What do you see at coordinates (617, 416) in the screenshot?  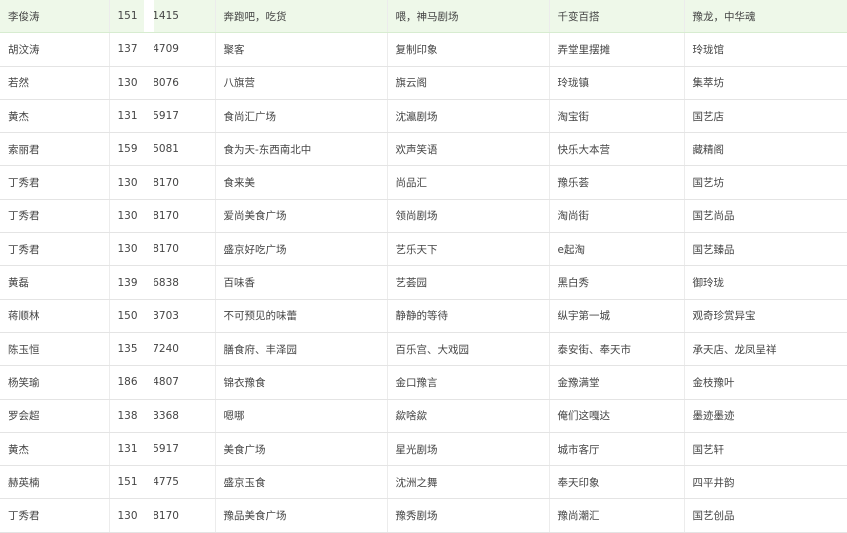 I see `shopping-cell: 俺们这嘎达` at bounding box center [617, 416].